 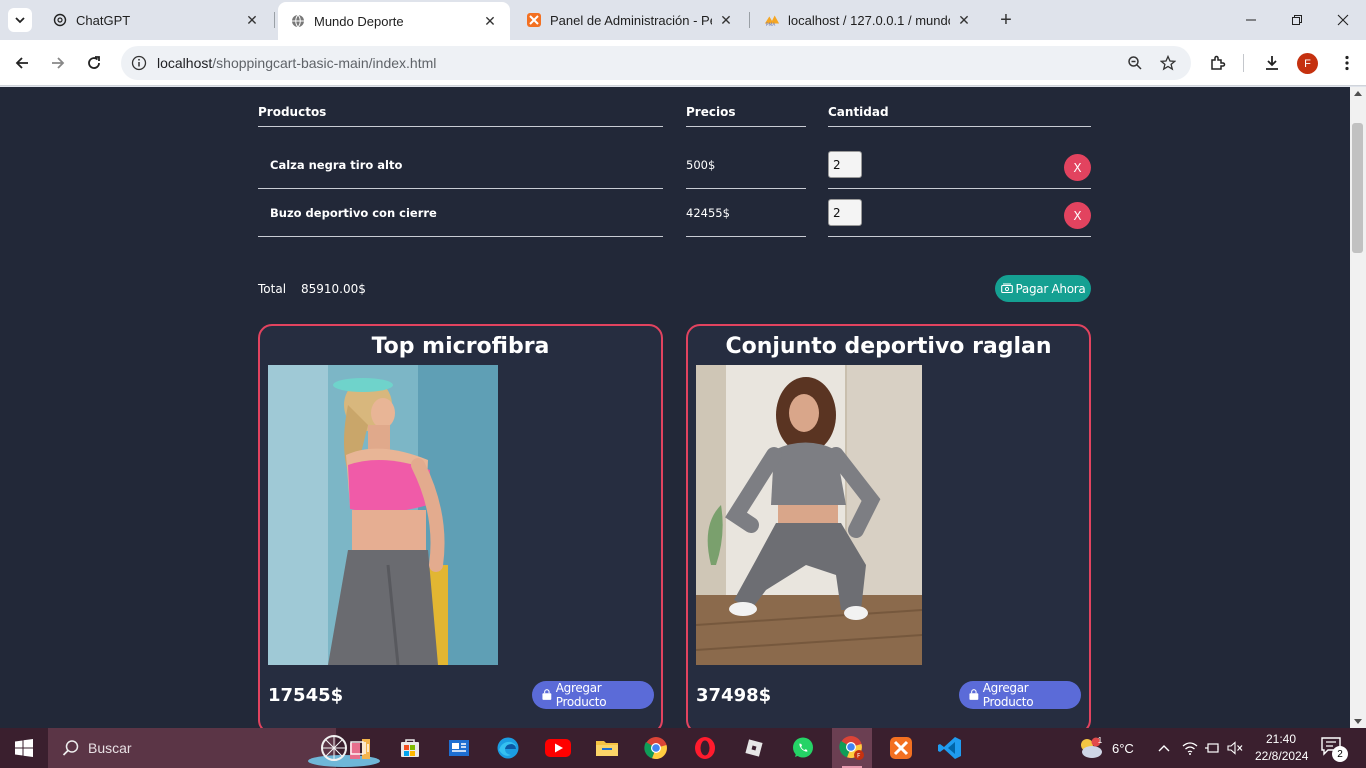 I want to click on cart-item-name-text: Buzo deportivo con cierre, so click(x=353, y=212).